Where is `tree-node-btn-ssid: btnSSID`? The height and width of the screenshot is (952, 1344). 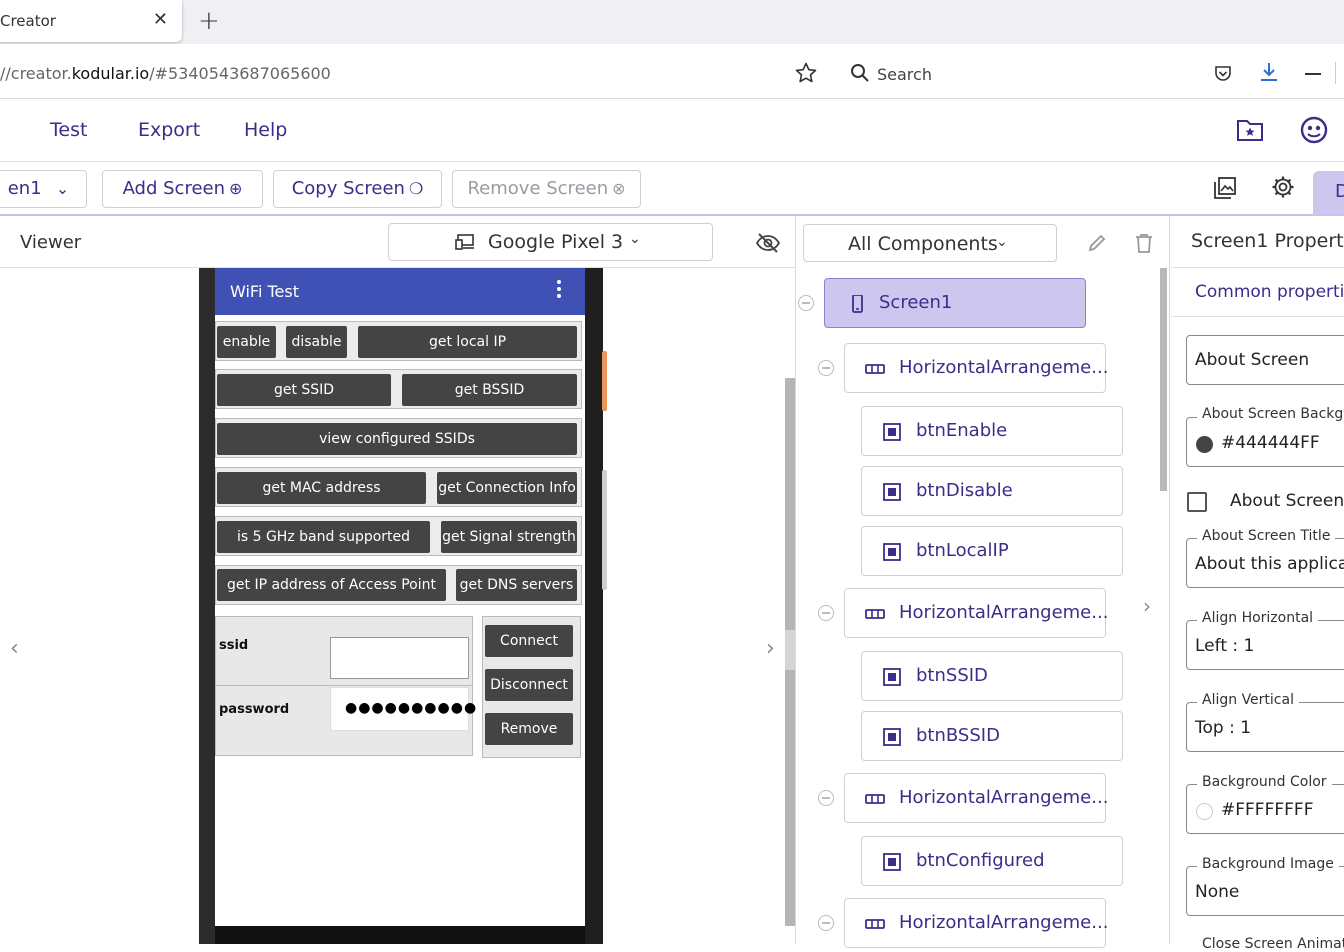 tree-node-btn-ssid: btnSSID is located at coordinates (992, 676).